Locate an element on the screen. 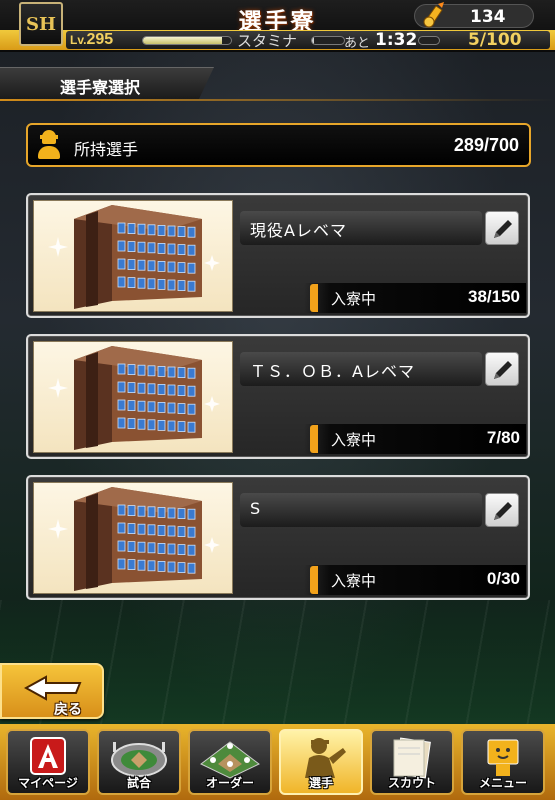 This screenshot has height=800, width=555. xp-bar is located at coordinates (187, 40).